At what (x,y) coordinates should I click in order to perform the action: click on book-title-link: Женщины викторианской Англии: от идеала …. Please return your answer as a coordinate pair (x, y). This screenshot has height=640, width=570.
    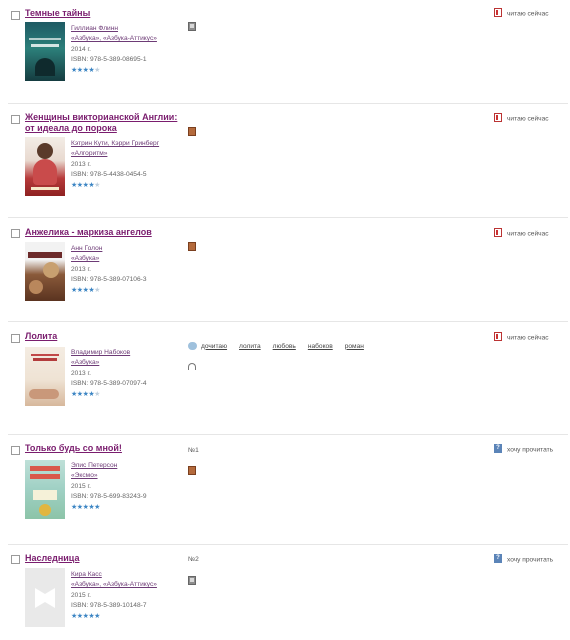
    Looking at the image, I should click on (101, 123).